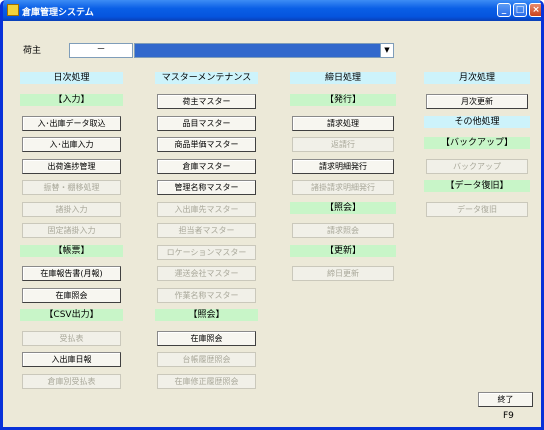 The height and width of the screenshot is (430, 544). What do you see at coordinates (71, 315) in the screenshot?
I see `section-label: 【CSV出力】` at bounding box center [71, 315].